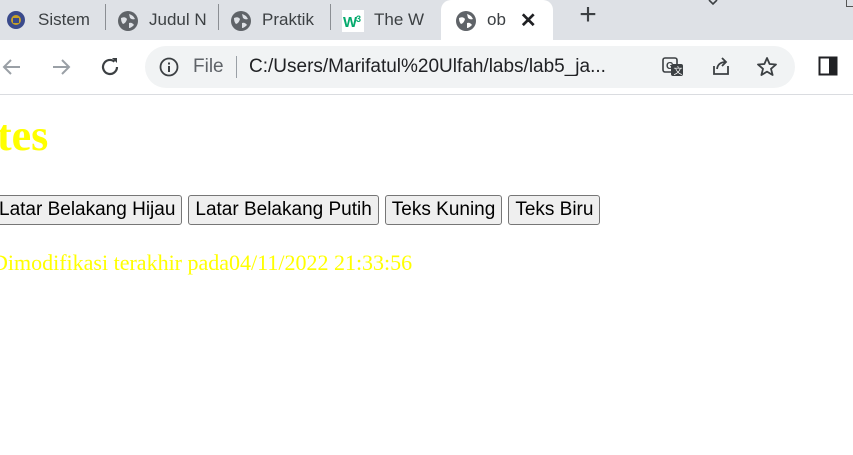 The width and height of the screenshot is (853, 455). I want to click on back-button, so click(13, 67).